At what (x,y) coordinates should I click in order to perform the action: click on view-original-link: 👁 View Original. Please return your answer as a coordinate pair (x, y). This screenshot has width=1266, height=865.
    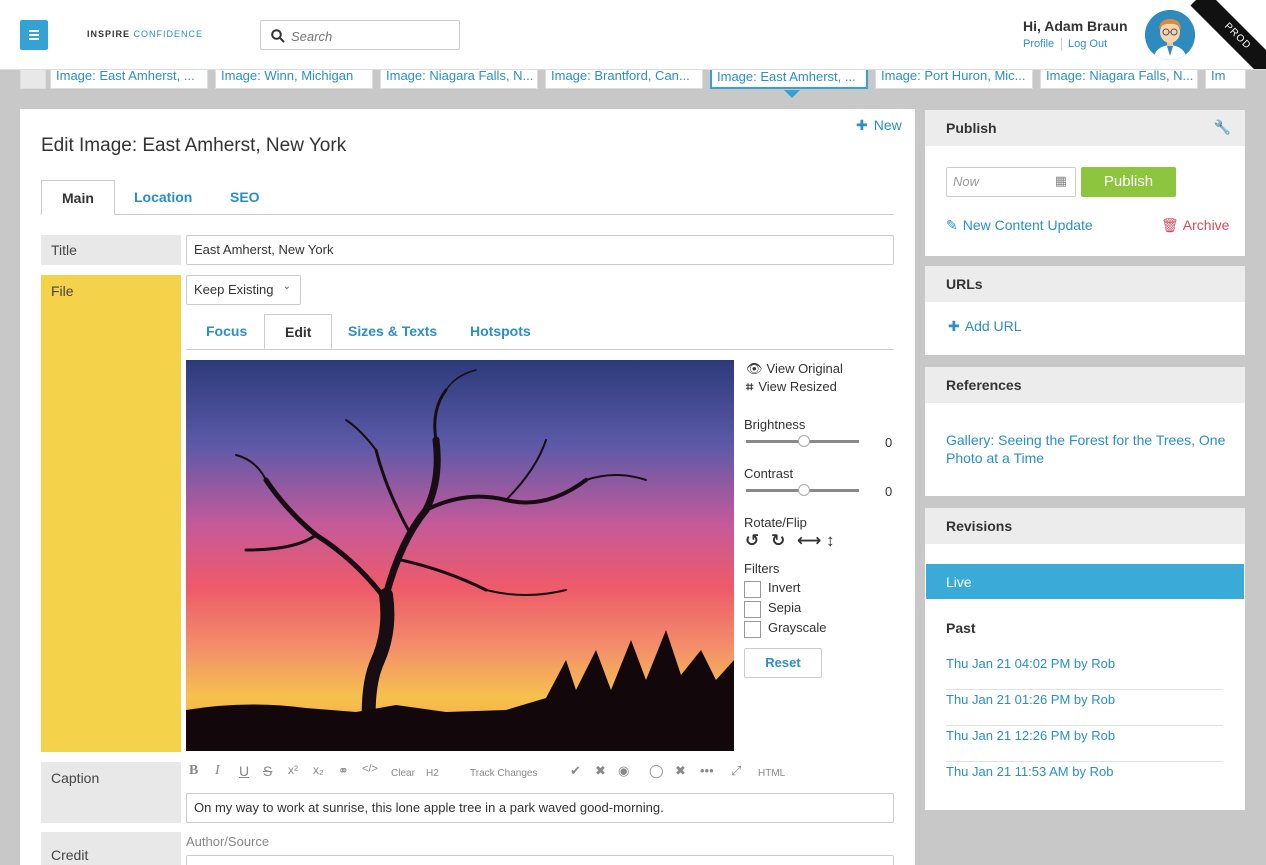
    Looking at the image, I should click on (794, 369).